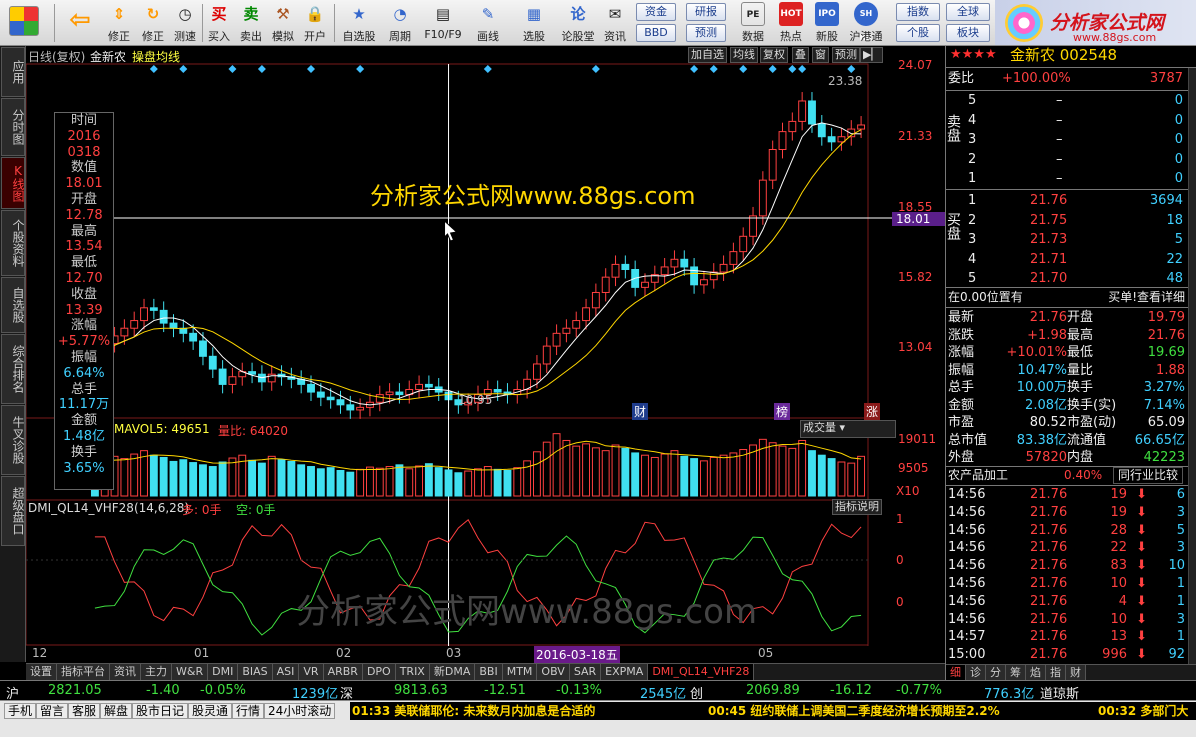  What do you see at coordinates (918, 12) in the screenshot?
I see `index-button: 指数` at bounding box center [918, 12].